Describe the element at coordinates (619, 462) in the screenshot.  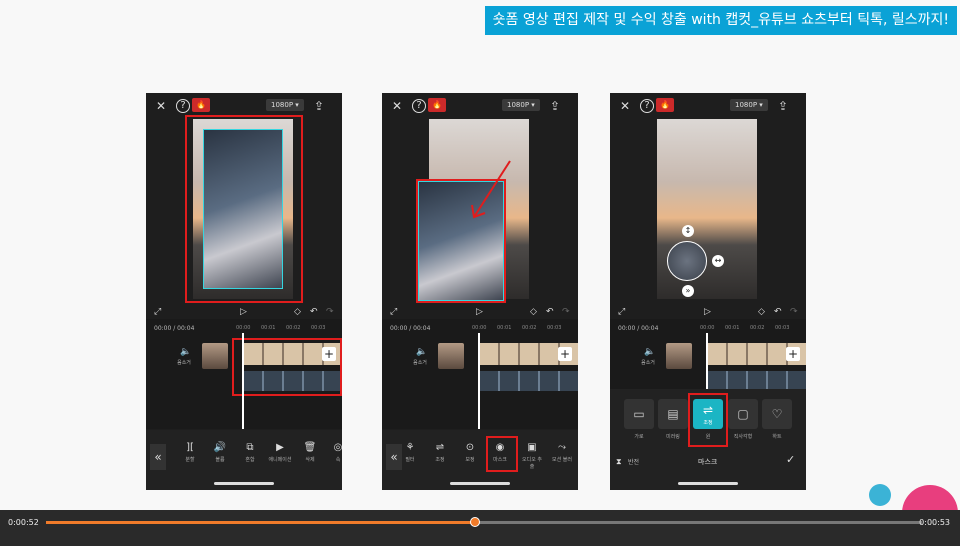
I see `invert-icon: ⧗` at that location.